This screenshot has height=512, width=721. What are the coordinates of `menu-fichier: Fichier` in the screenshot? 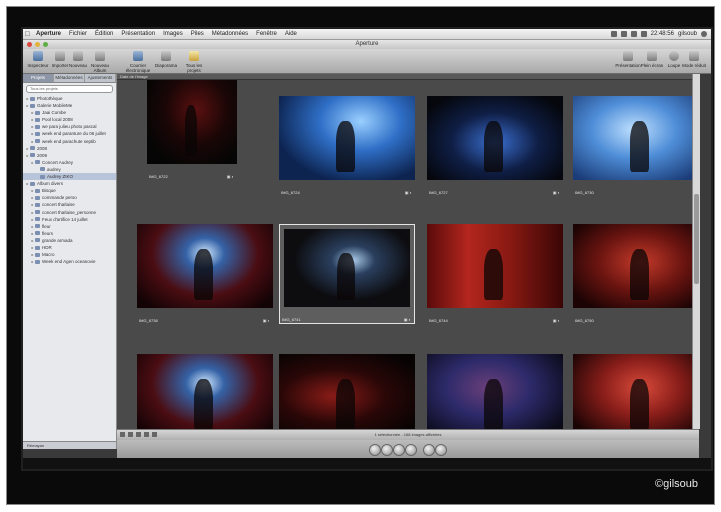 It's located at (78, 34).